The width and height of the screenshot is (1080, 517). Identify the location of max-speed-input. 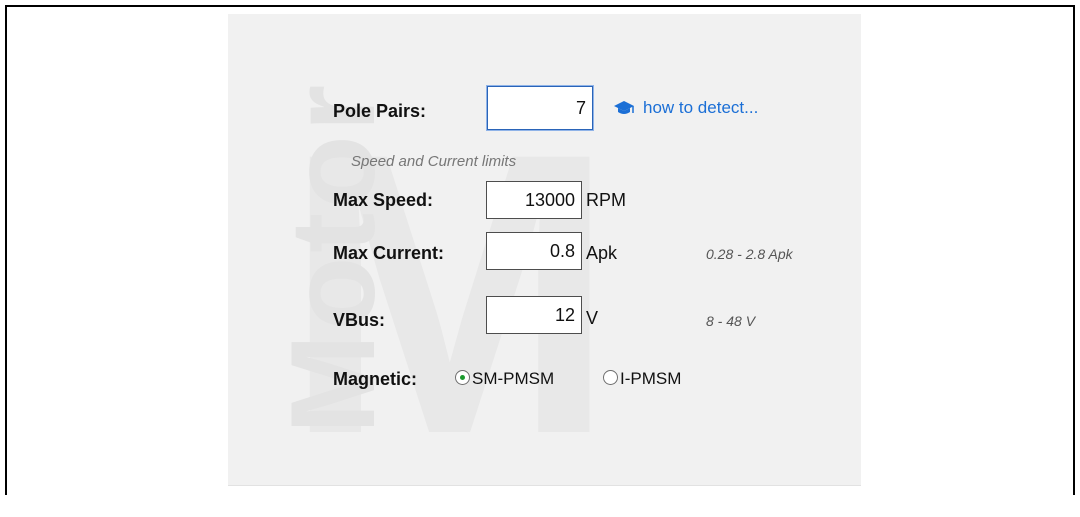
(534, 200).